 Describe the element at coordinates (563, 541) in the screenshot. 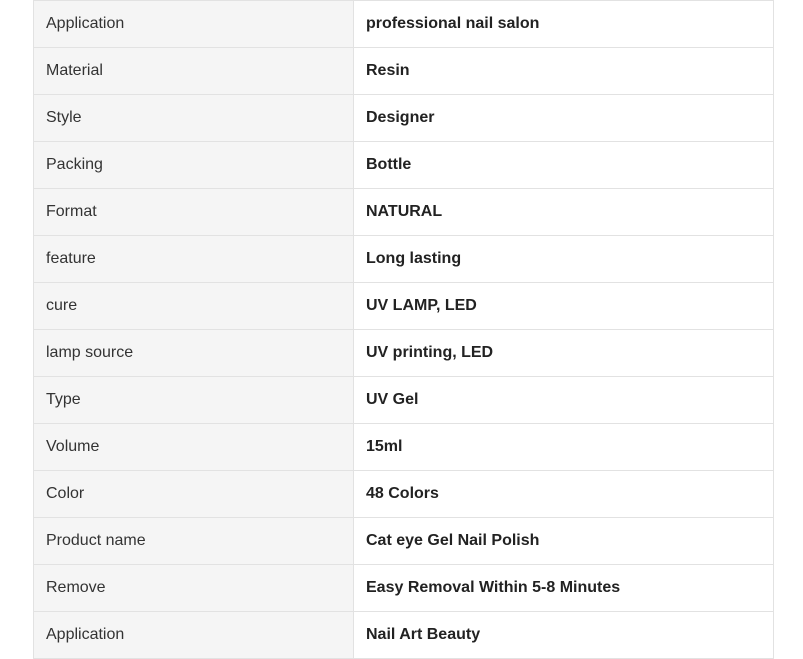

I see `spec-value: Cat eye Gel Nail Polish` at that location.